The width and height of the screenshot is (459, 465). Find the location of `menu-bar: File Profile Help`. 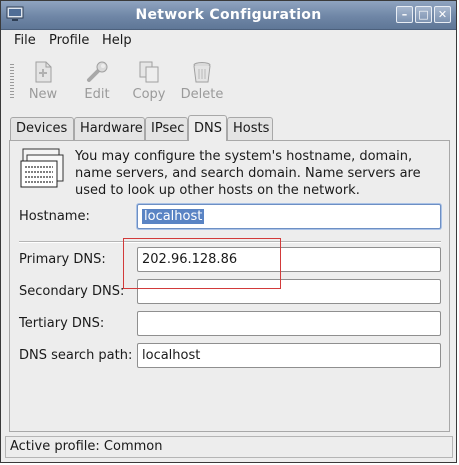

menu-bar: File Profile Help is located at coordinates (228, 41).